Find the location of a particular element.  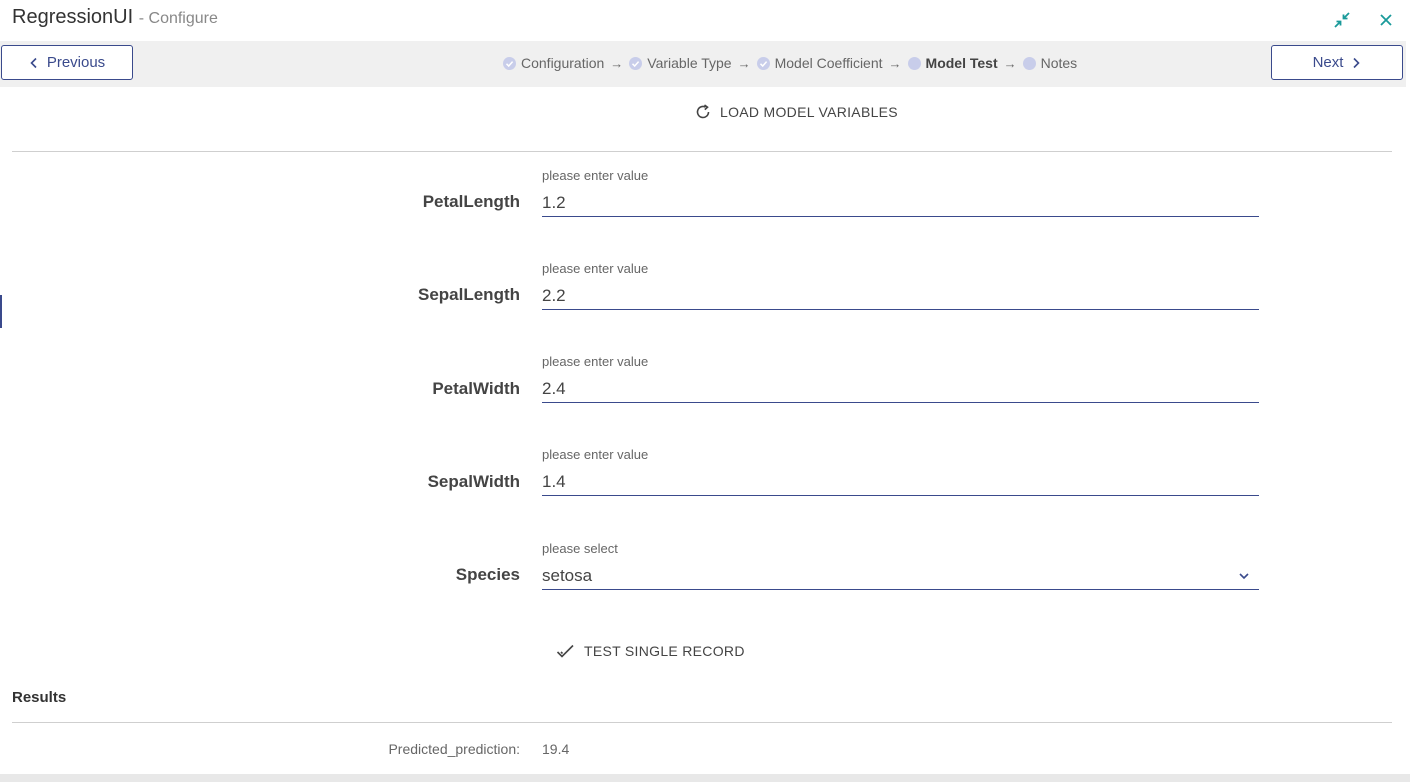

test-single-record-label: TEST SINGLE RECORD is located at coordinates (664, 651).